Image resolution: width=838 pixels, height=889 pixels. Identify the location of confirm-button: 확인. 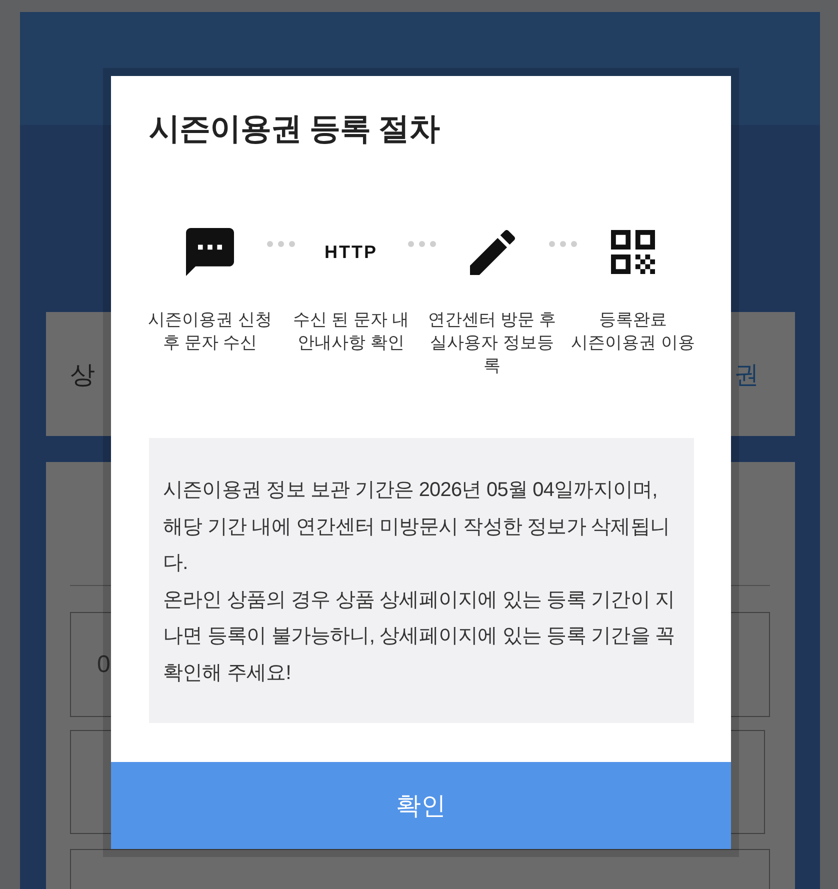
(421, 805).